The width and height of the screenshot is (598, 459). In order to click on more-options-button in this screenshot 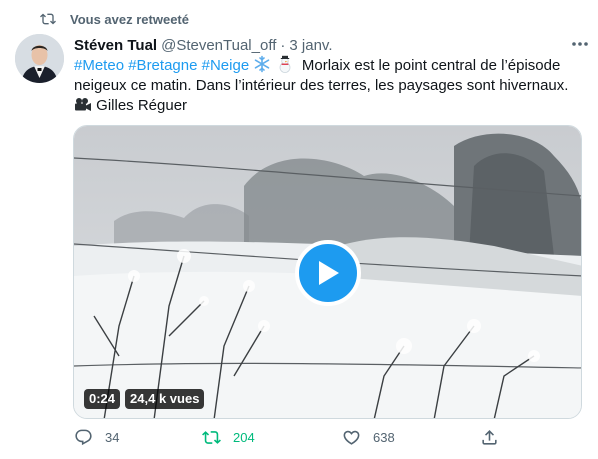, I will do `click(580, 44)`.